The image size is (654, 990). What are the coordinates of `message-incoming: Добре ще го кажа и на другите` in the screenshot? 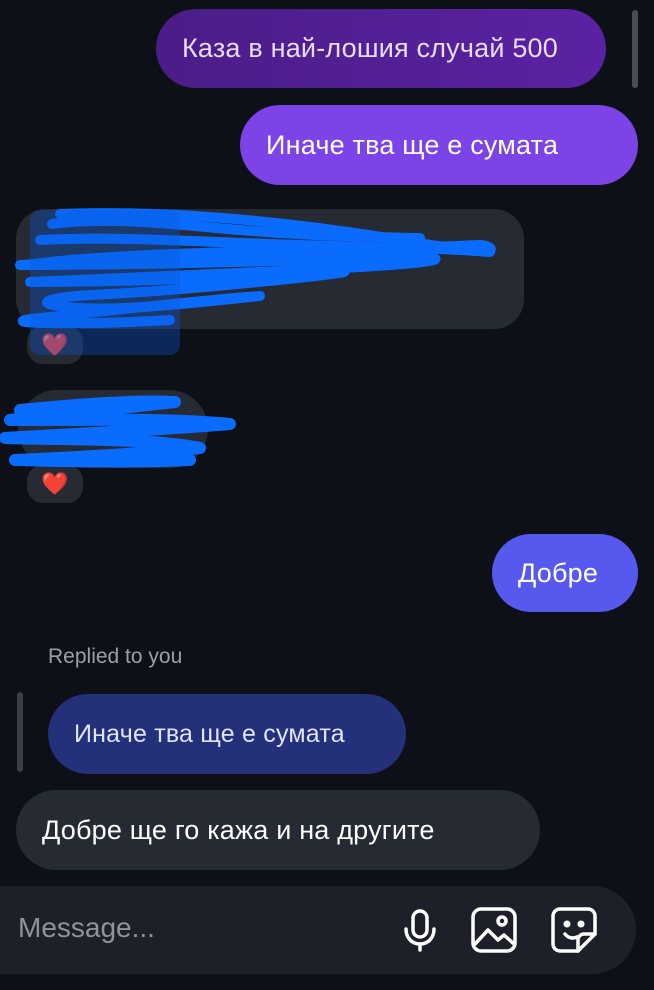 It's located at (278, 830).